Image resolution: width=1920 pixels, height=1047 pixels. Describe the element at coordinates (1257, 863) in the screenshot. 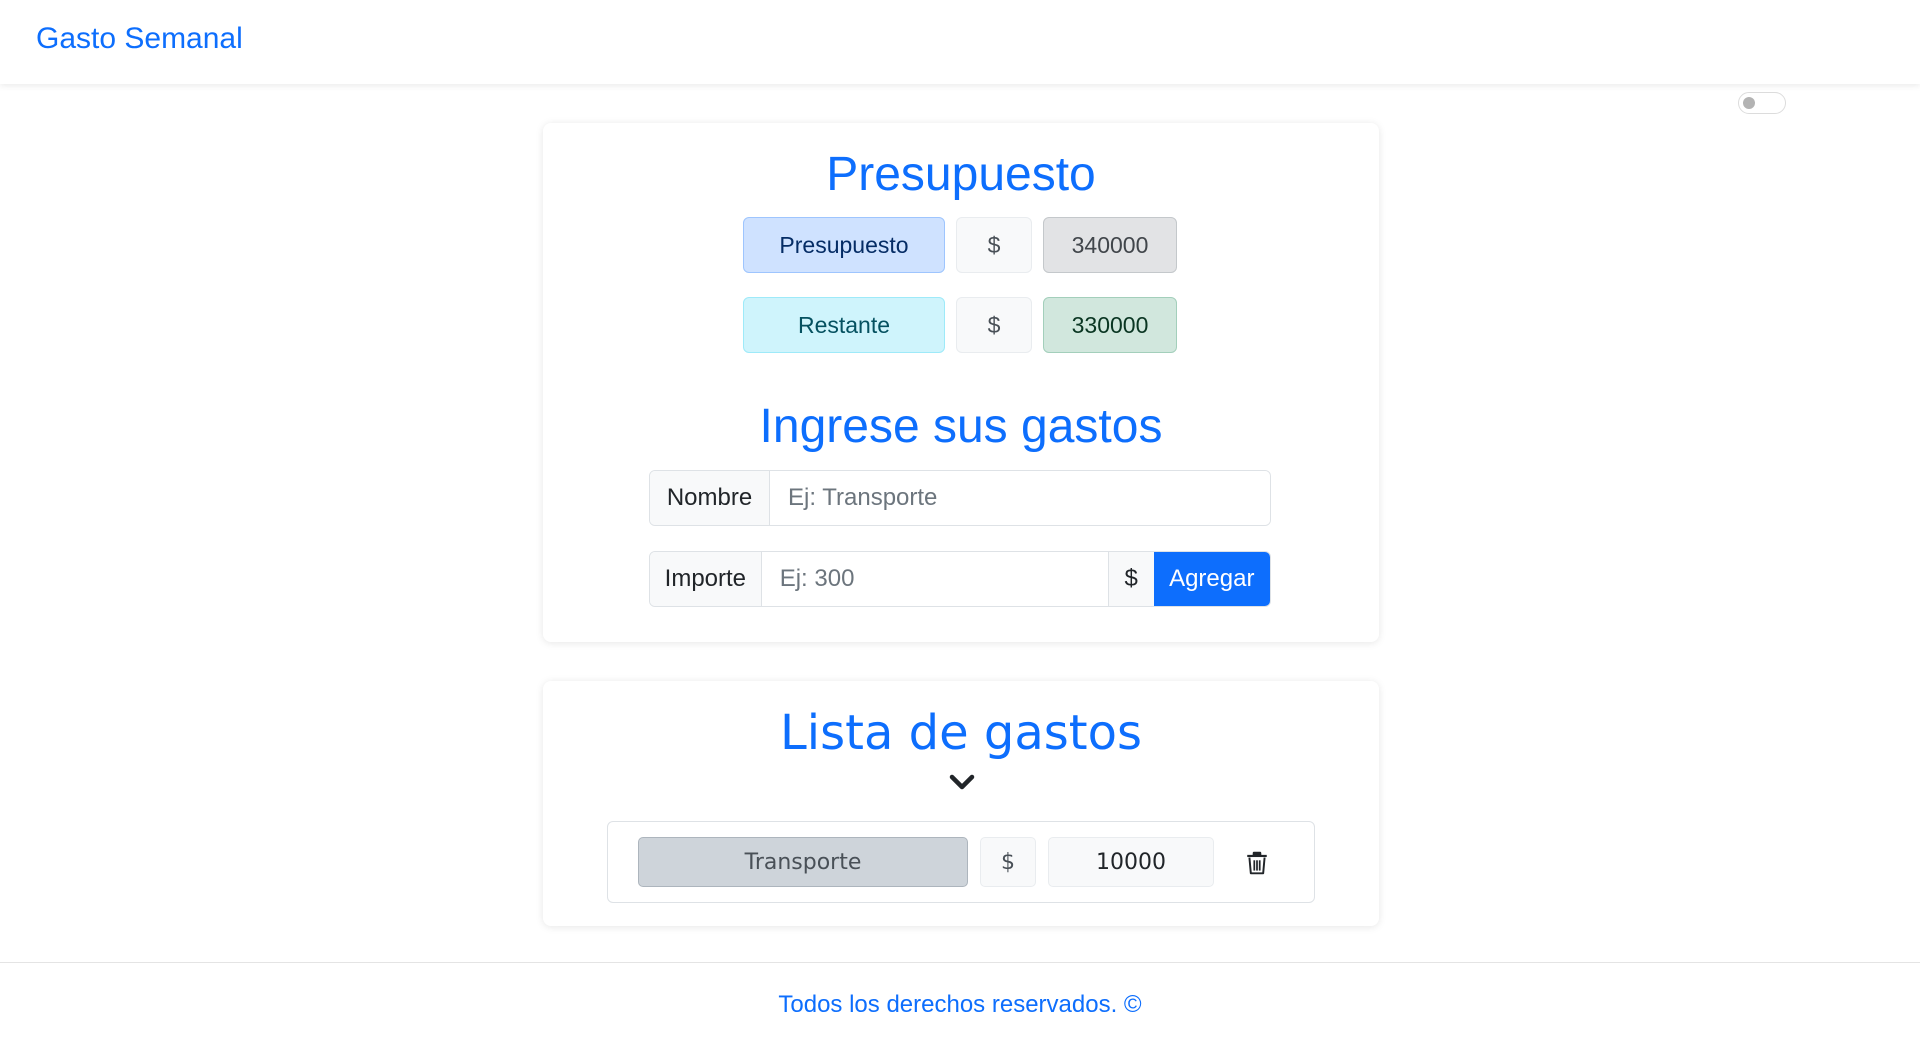

I see `trash-icon` at that location.